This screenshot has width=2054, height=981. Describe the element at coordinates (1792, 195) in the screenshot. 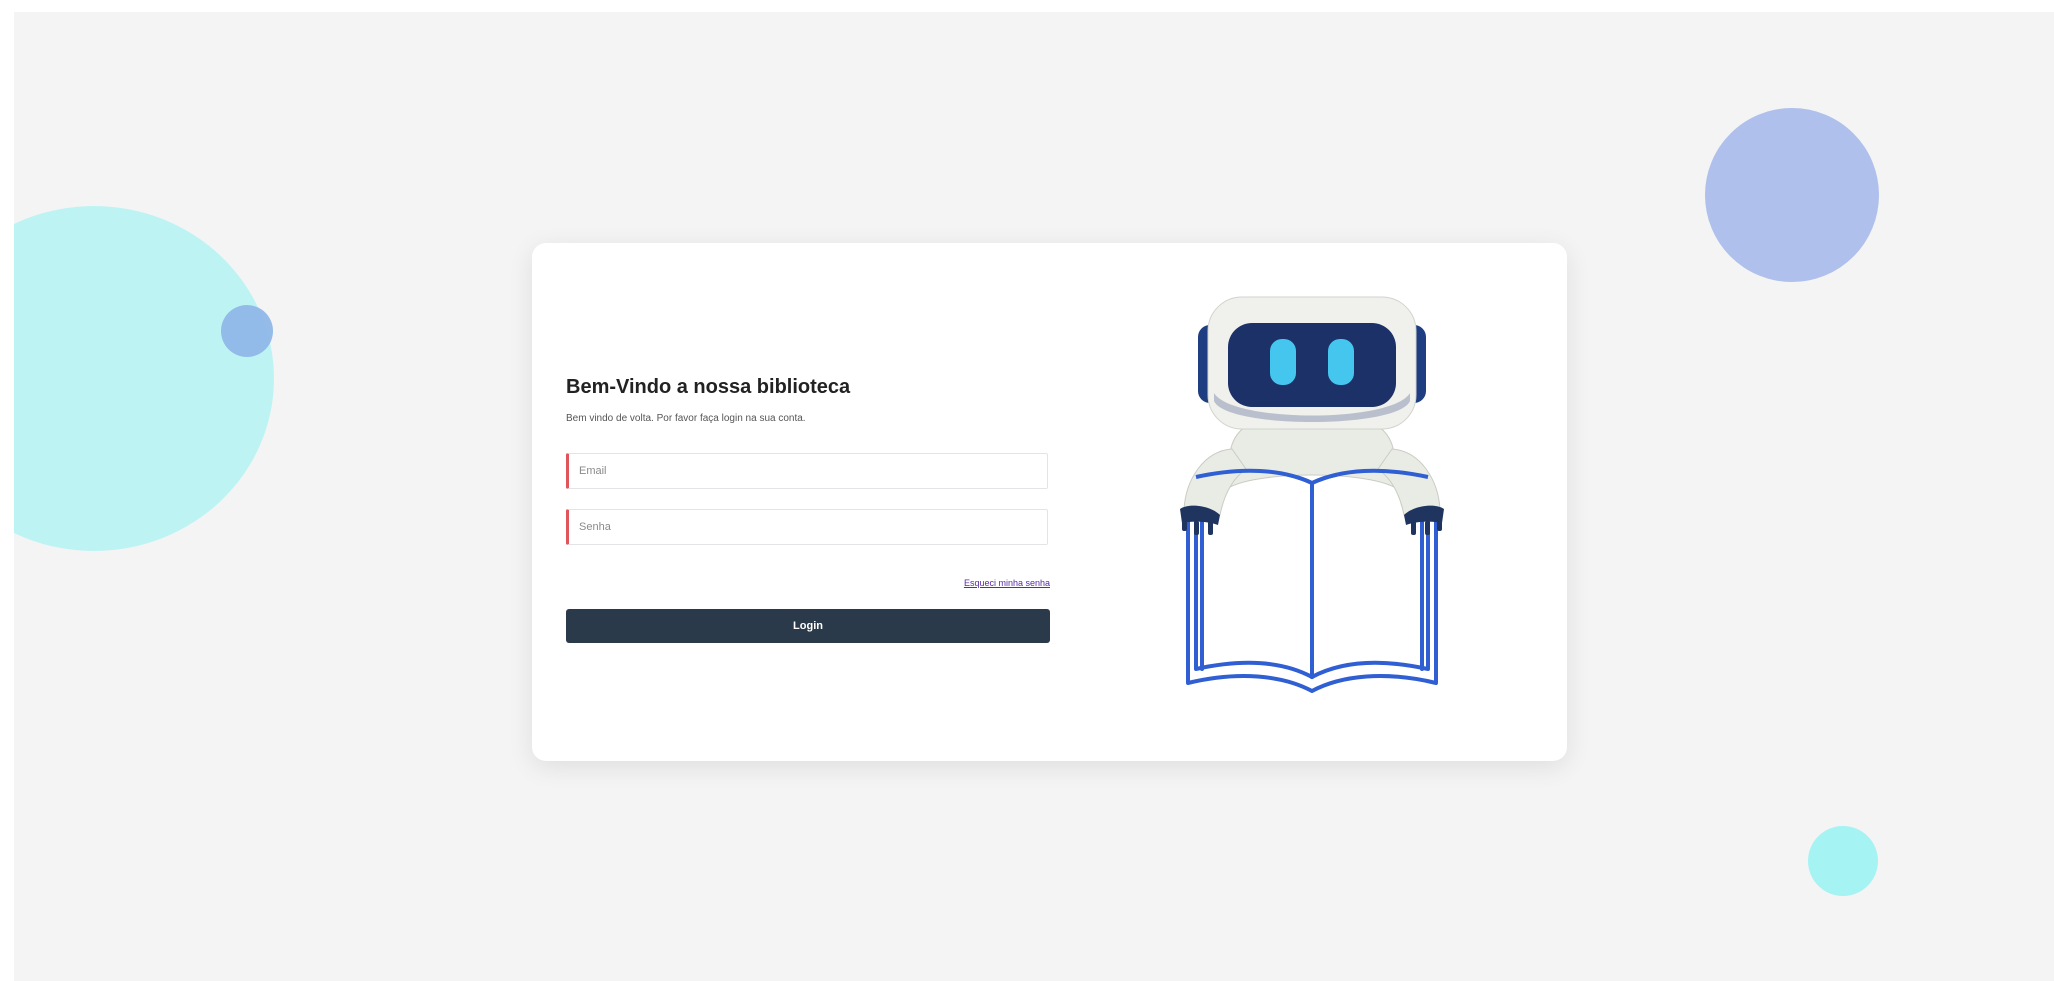

I see `decorative-circle-blue-large` at that location.